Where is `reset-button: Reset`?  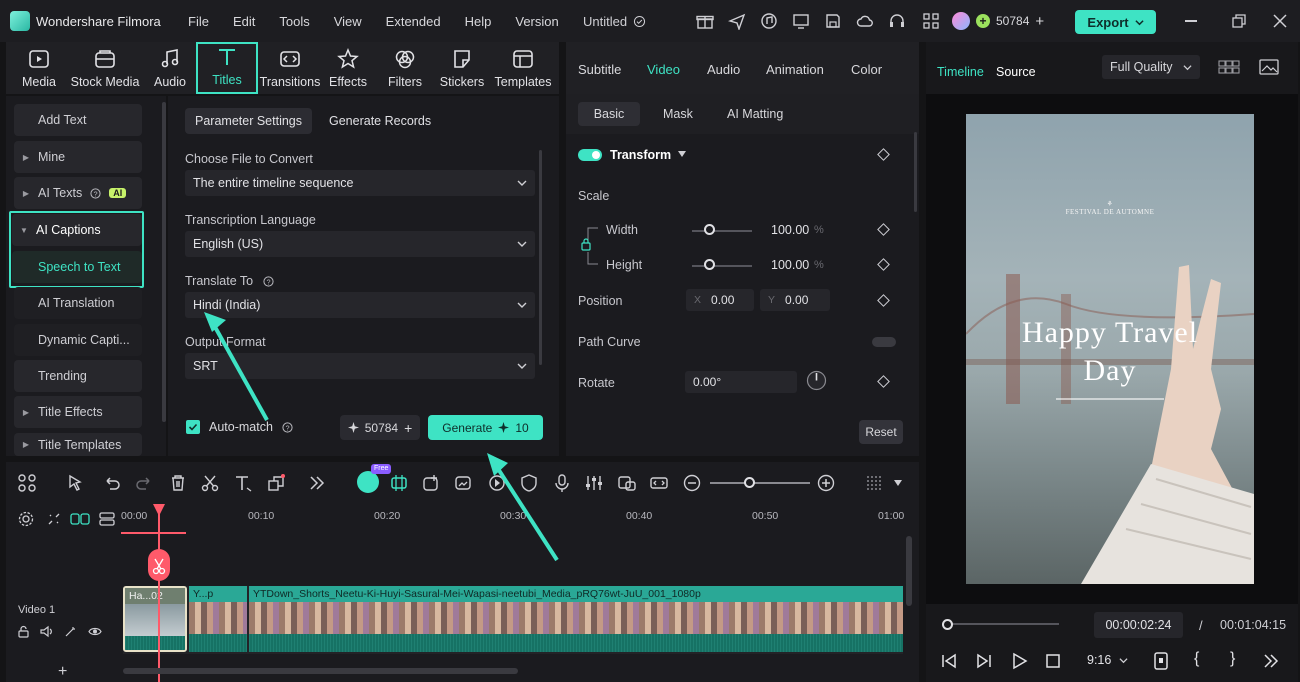 reset-button: Reset is located at coordinates (881, 432).